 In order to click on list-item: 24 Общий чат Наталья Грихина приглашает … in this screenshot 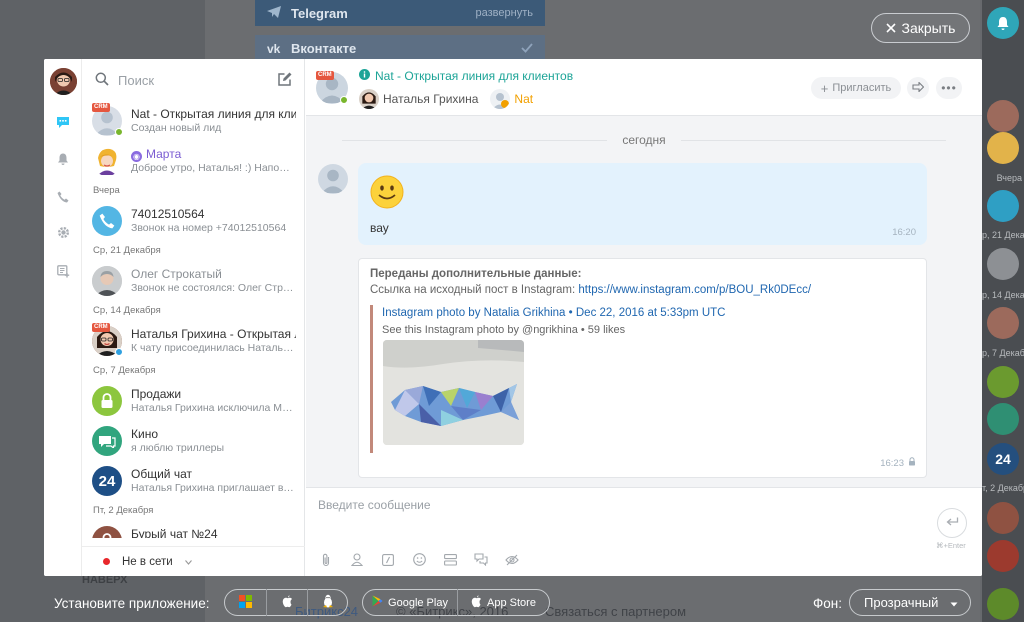, I will do `click(193, 481)`.